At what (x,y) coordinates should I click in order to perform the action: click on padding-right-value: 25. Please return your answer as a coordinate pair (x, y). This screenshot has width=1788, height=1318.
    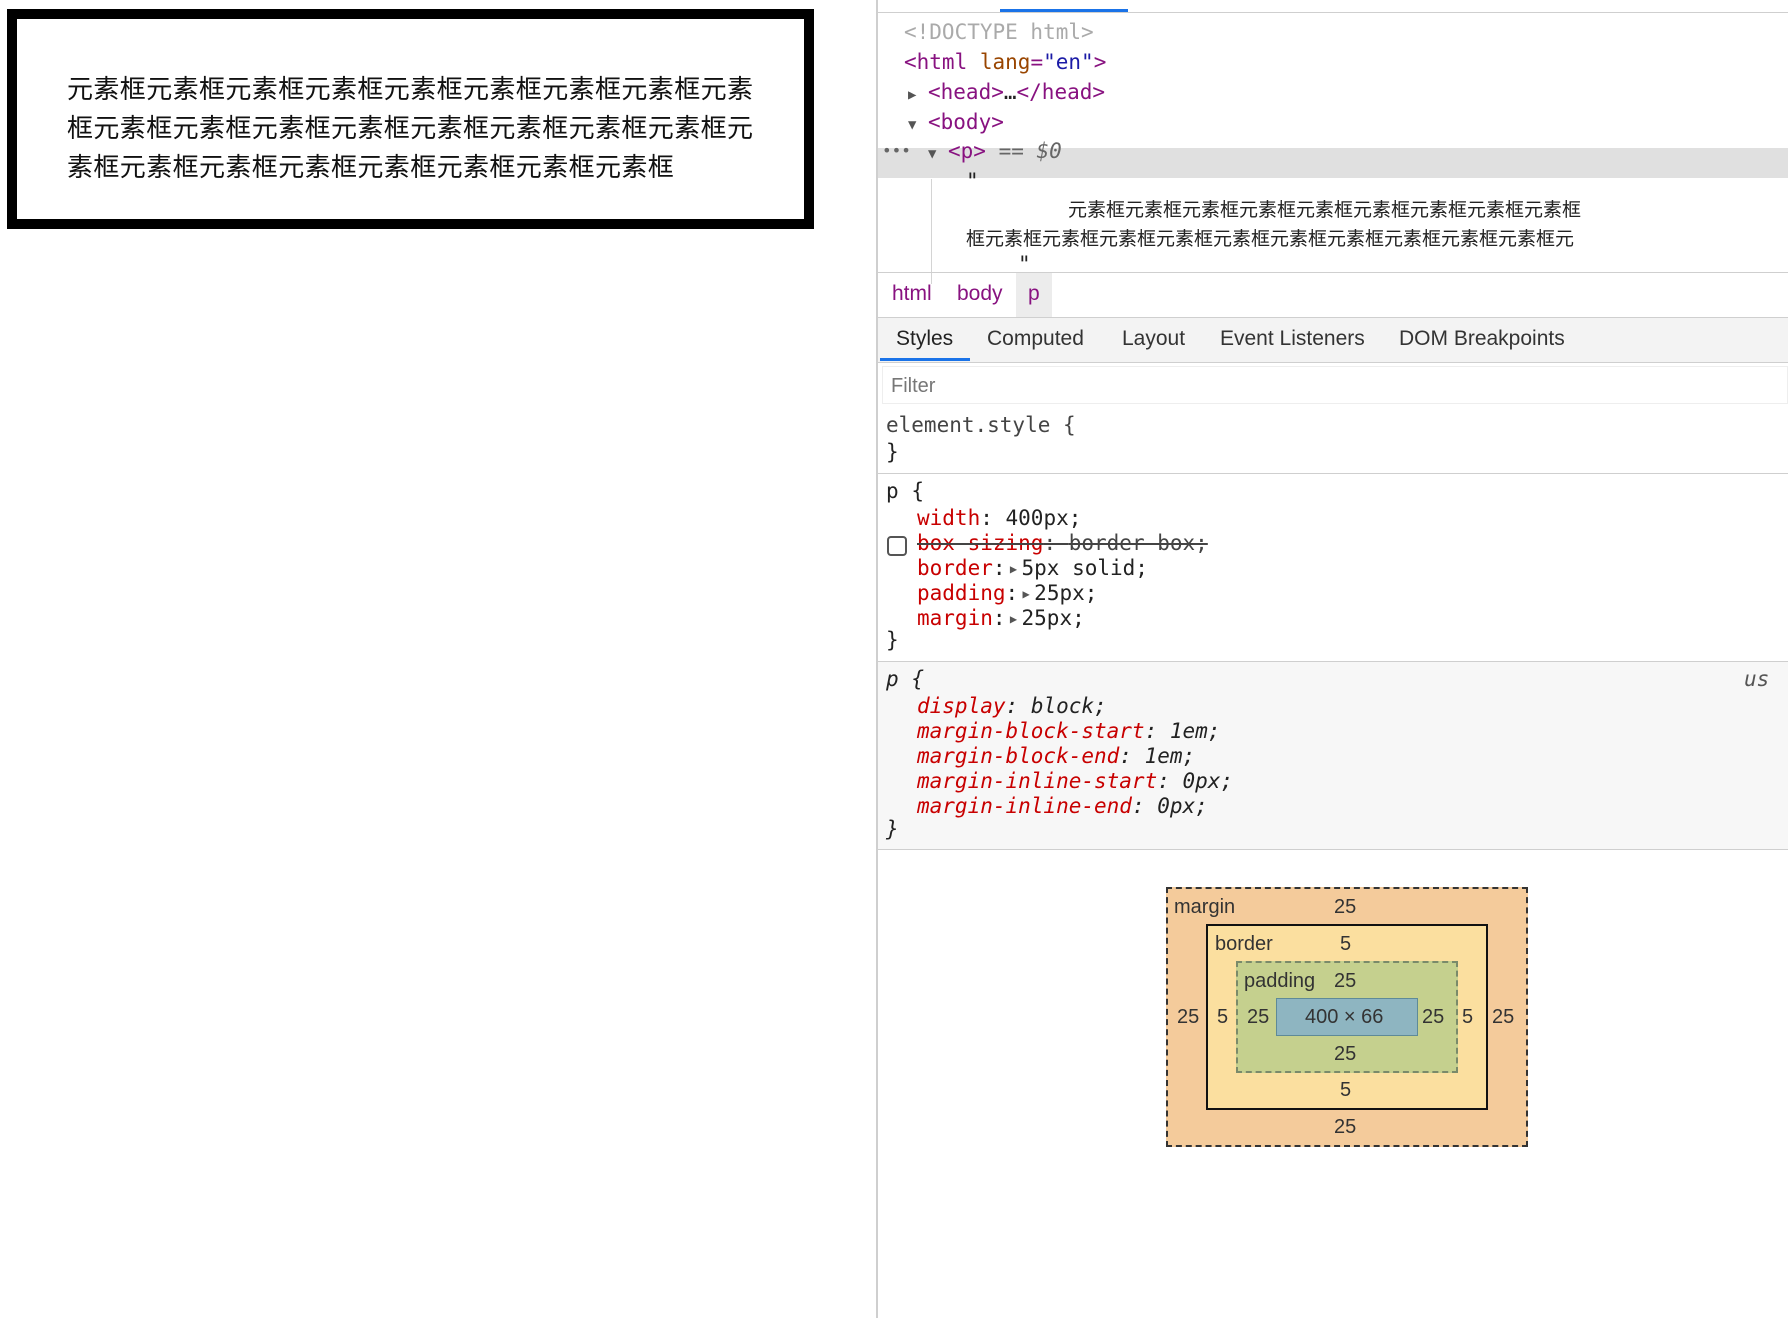
    Looking at the image, I should click on (1433, 1017).